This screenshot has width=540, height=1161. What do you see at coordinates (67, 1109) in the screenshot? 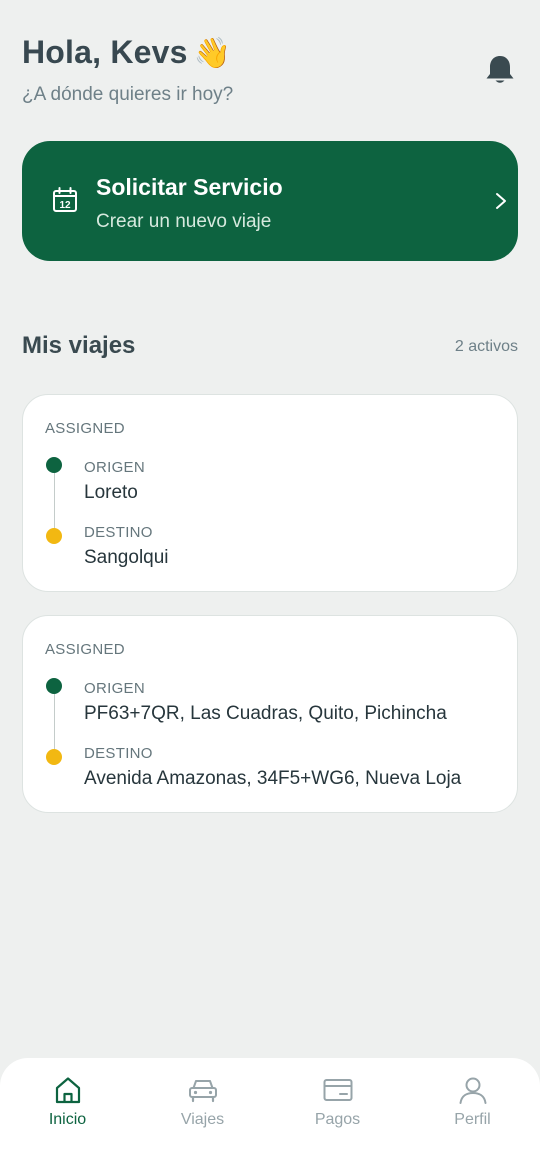
I see `nav-item-inicio: Inicio` at bounding box center [67, 1109].